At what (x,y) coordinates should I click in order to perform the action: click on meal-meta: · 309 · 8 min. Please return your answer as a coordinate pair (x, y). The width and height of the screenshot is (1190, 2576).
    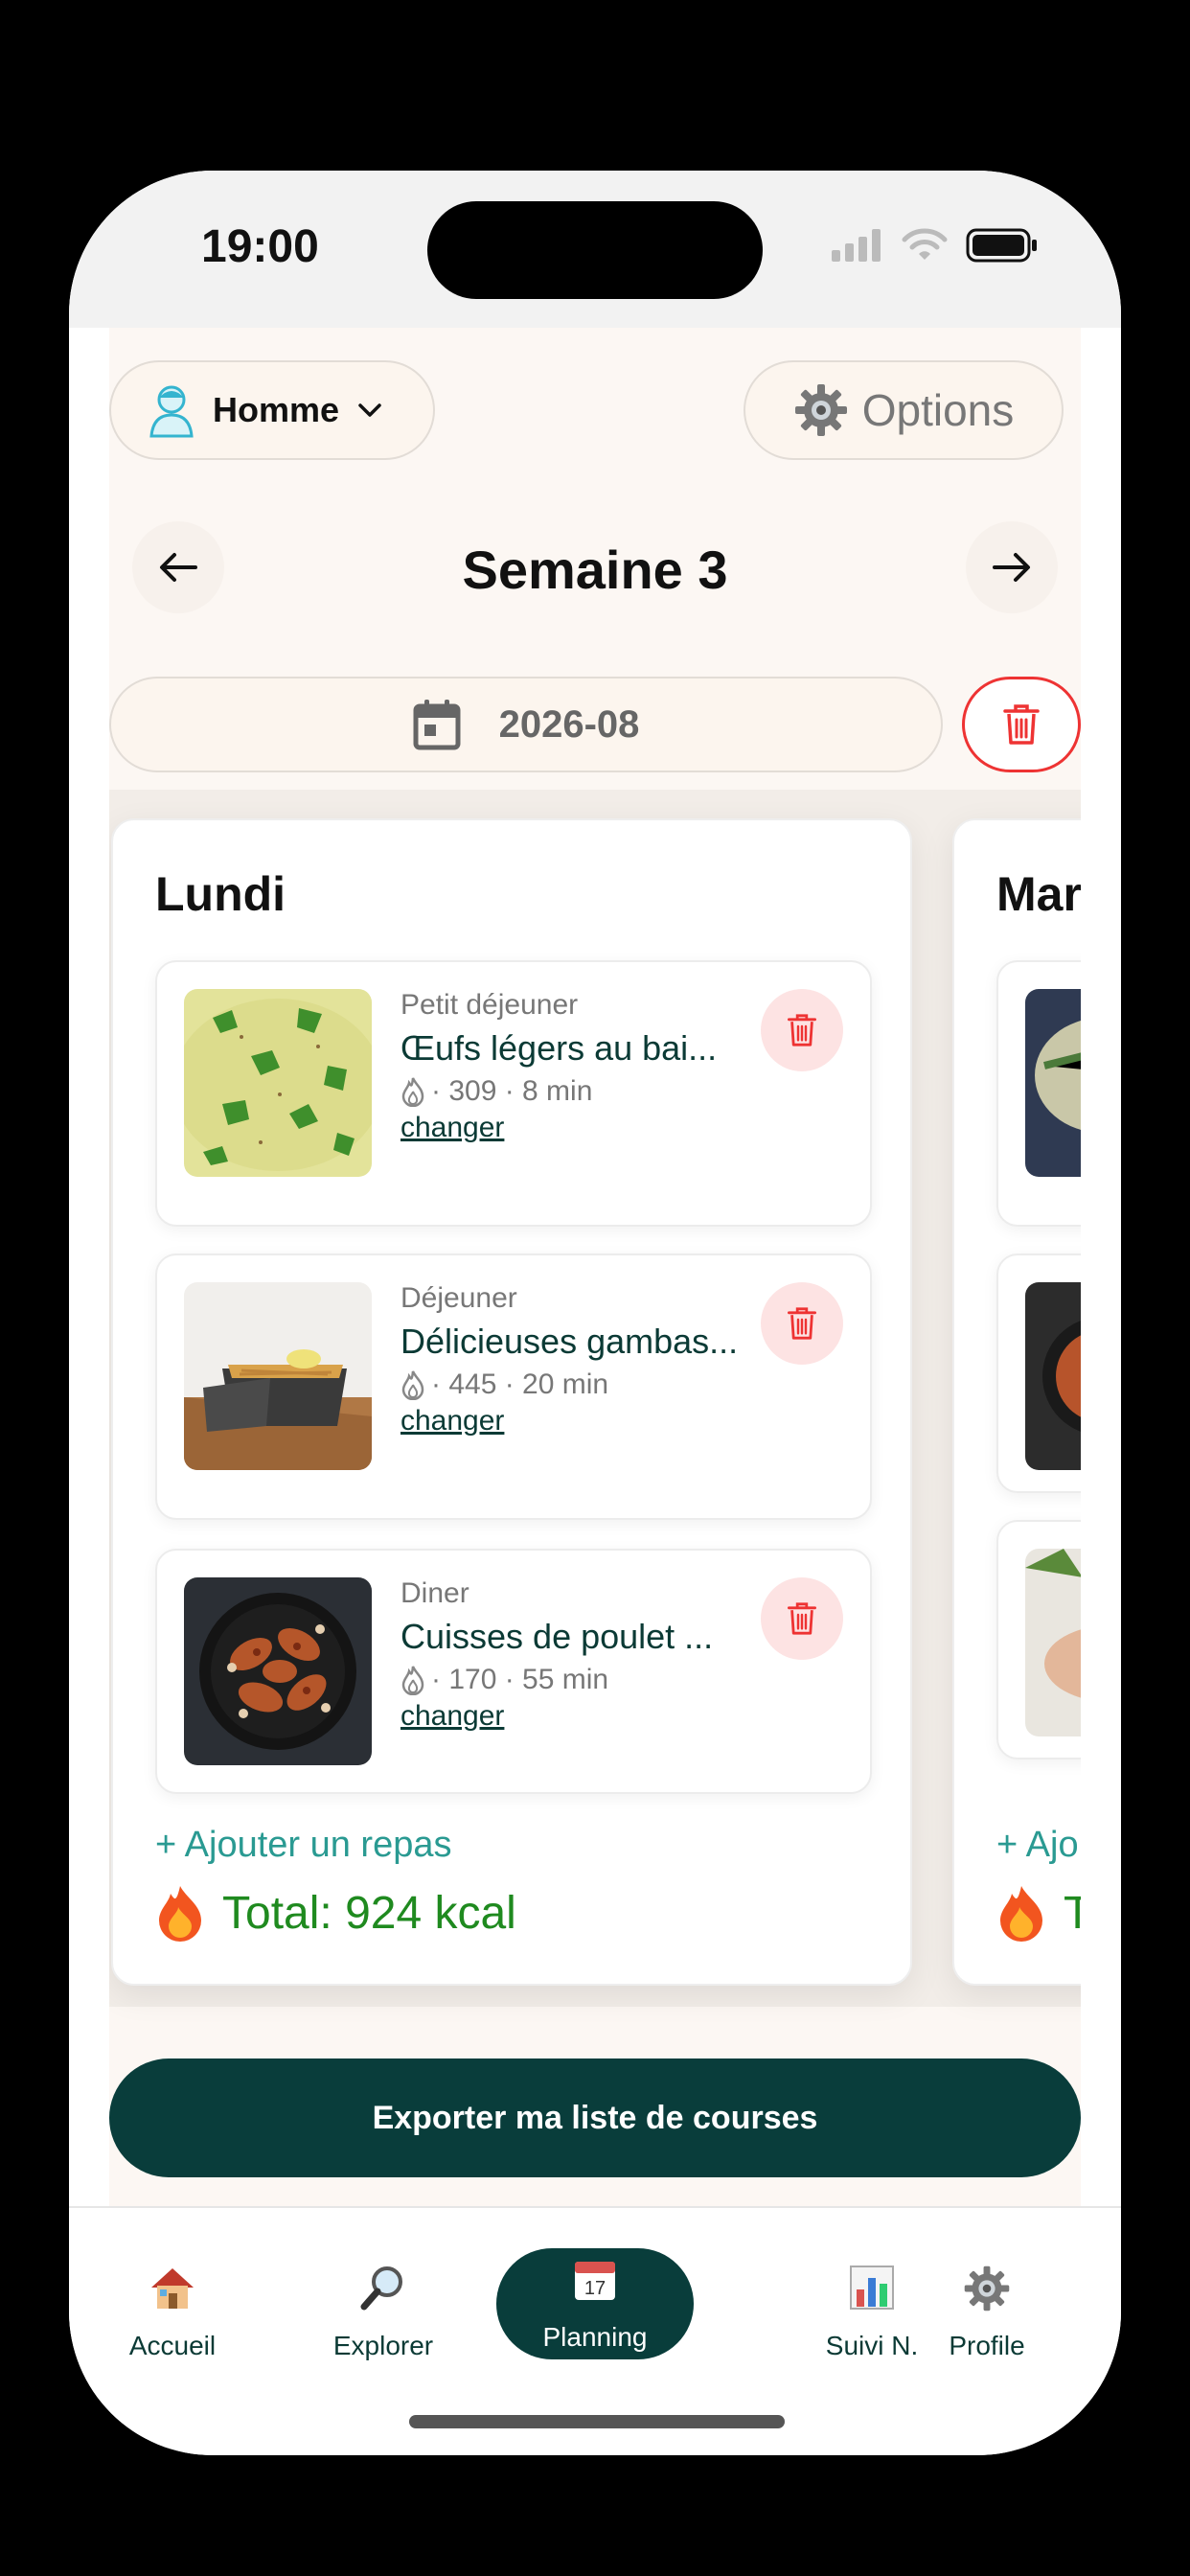
    Looking at the image, I should click on (573, 1091).